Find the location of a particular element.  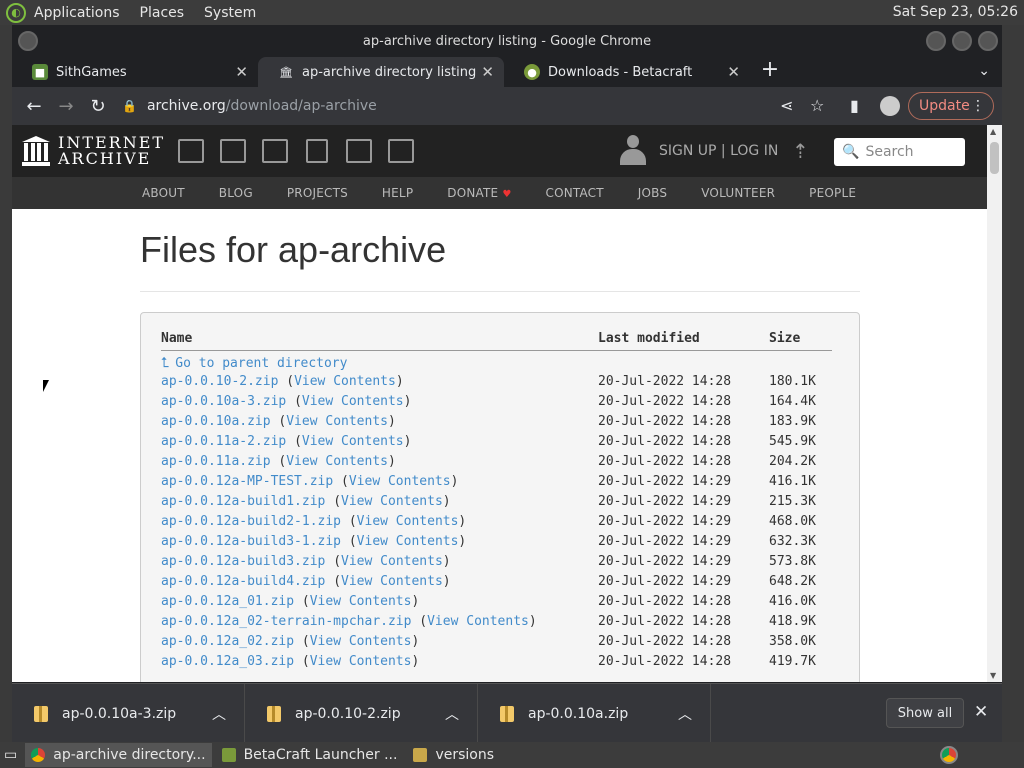

tab-ap-archive: 🏛 ap-archive directory listing ✕ is located at coordinates (381, 72).